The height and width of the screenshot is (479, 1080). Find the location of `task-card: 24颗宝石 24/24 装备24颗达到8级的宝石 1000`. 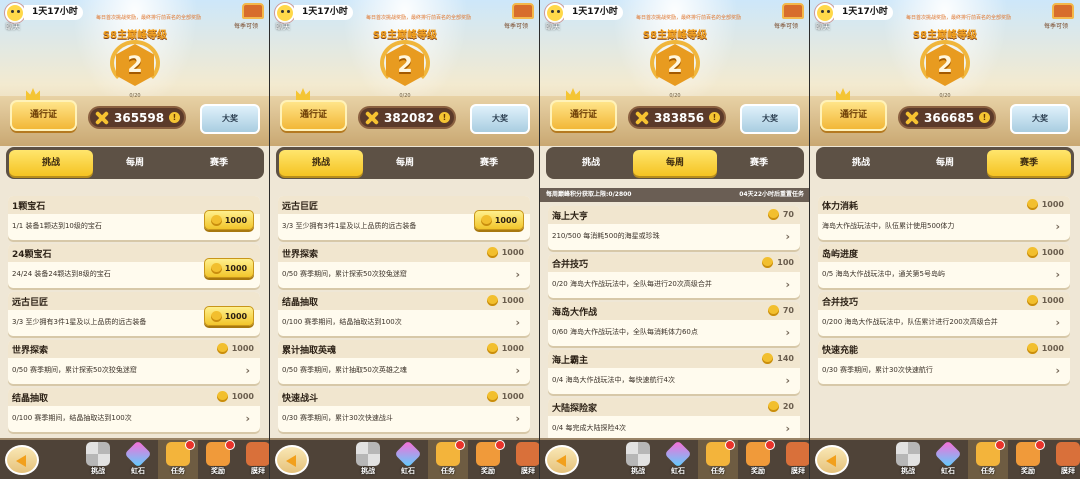

task-card: 24颗宝石 24/24 装备24颗达到8级的宝石 1000 is located at coordinates (134, 266).